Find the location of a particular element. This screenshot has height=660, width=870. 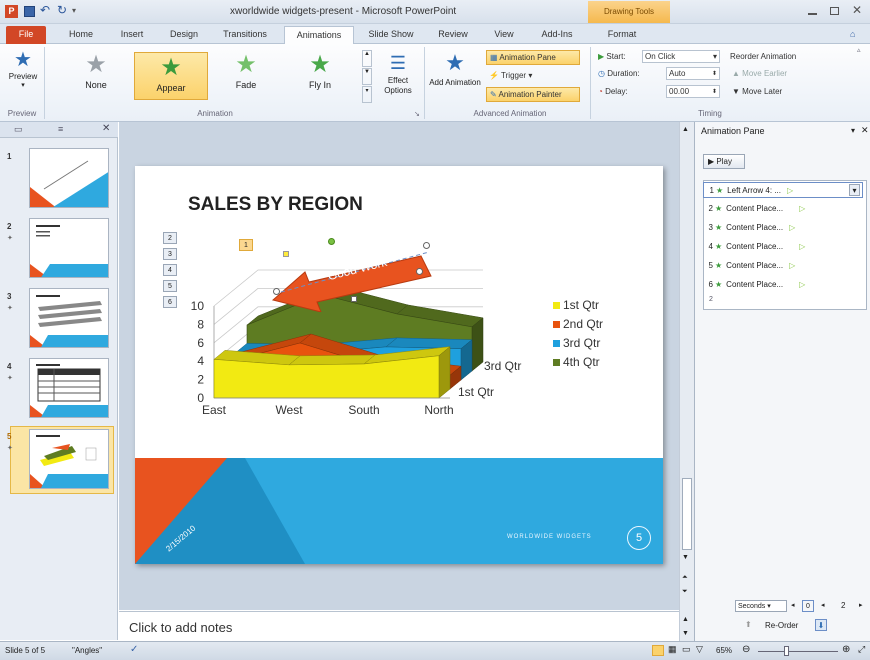

reading-view-icon: ▭ is located at coordinates (686, 649).